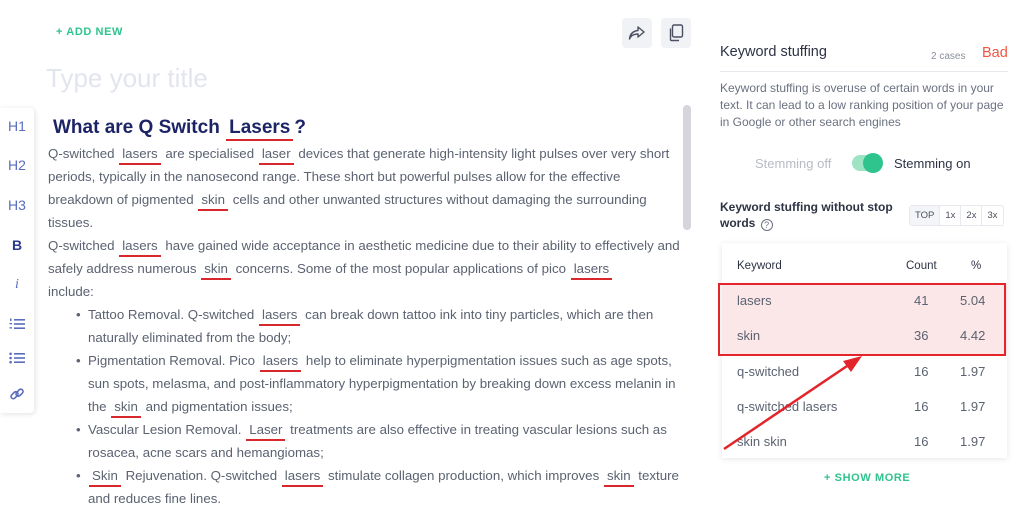  Describe the element at coordinates (766, 225) in the screenshot. I see `help-icon: ?` at that location.